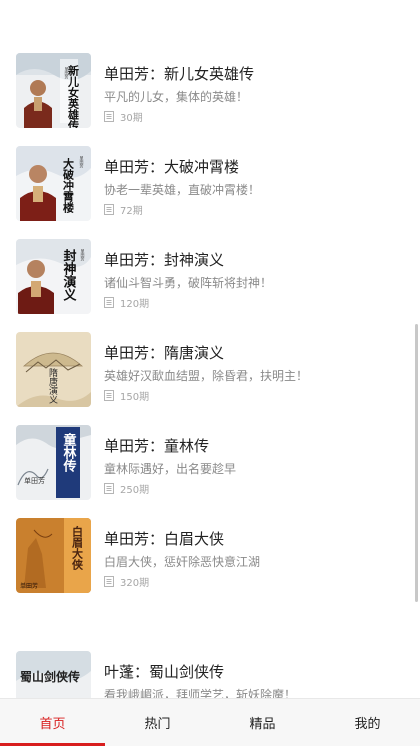 This screenshot has width=420, height=746. I want to click on episode-meta: 120期, so click(127, 302).